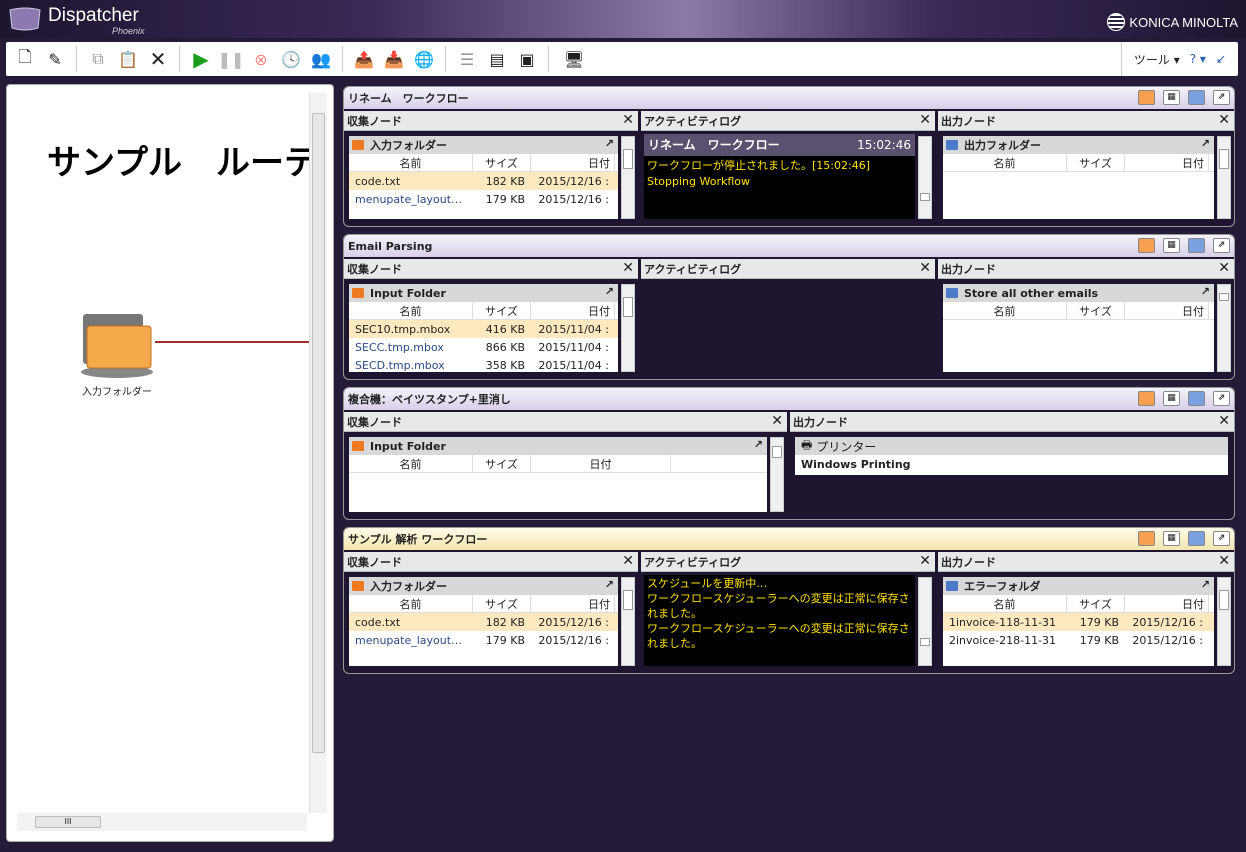 This screenshot has height=852, width=1246. I want to click on list-view-icon: ☰, so click(467, 59).